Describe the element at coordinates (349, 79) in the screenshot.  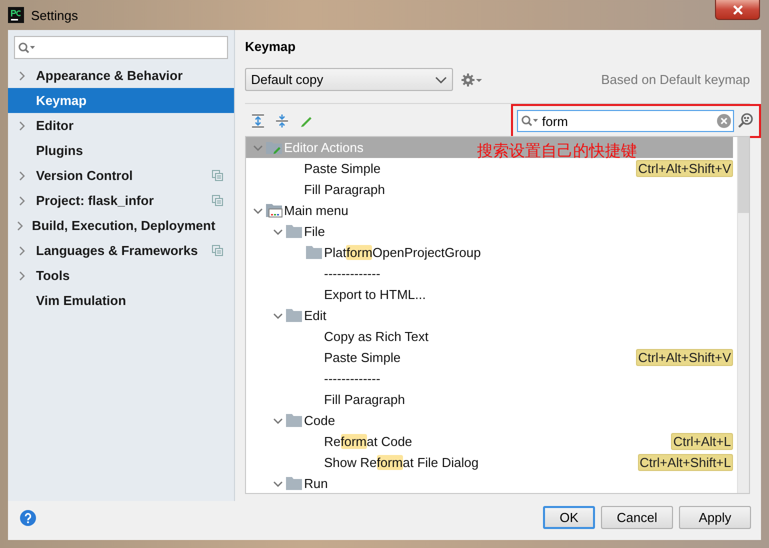
I see `keymap-dropdown: Default copy` at that location.